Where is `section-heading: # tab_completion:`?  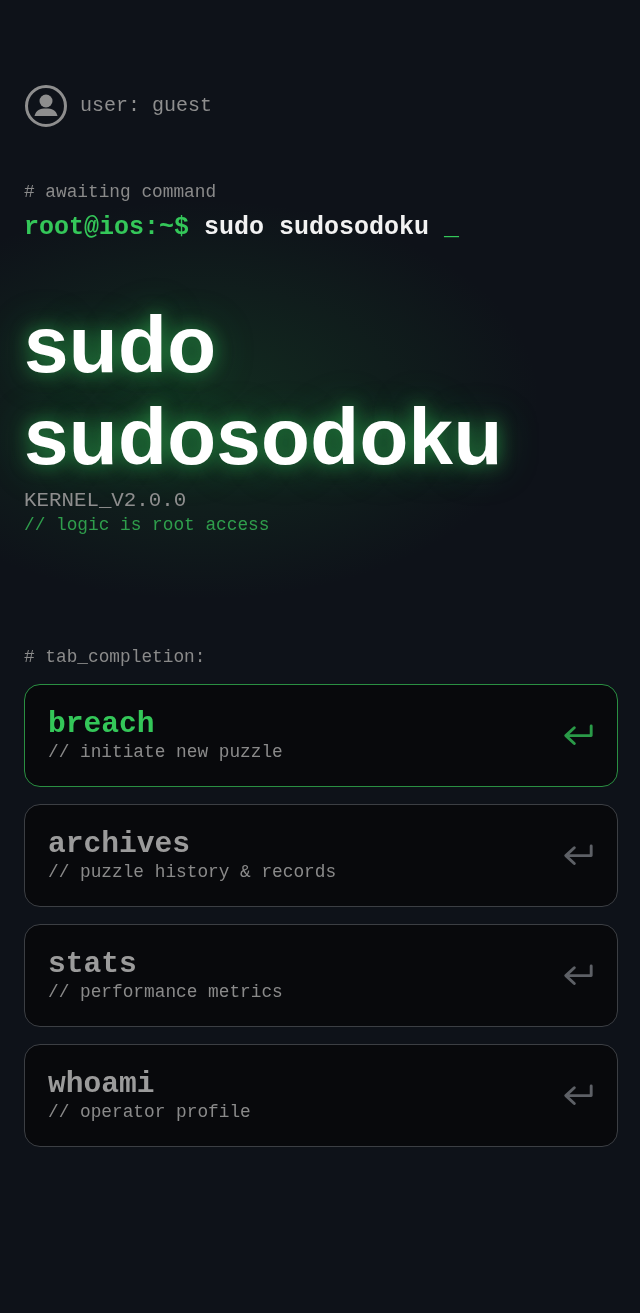 section-heading: # tab_completion: is located at coordinates (115, 657).